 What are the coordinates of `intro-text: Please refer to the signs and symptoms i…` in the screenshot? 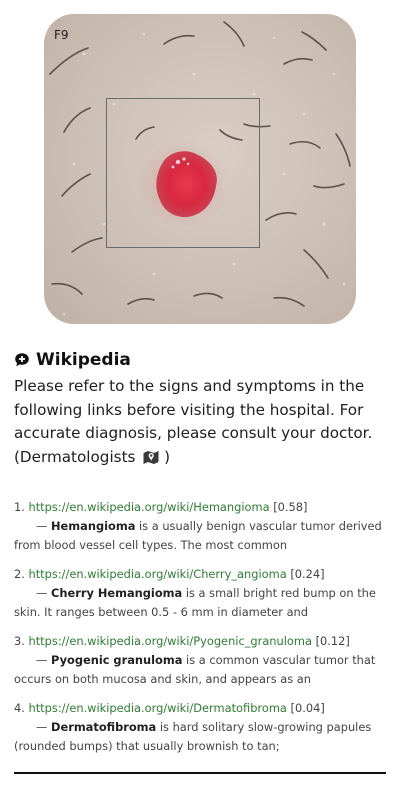 It's located at (200, 422).